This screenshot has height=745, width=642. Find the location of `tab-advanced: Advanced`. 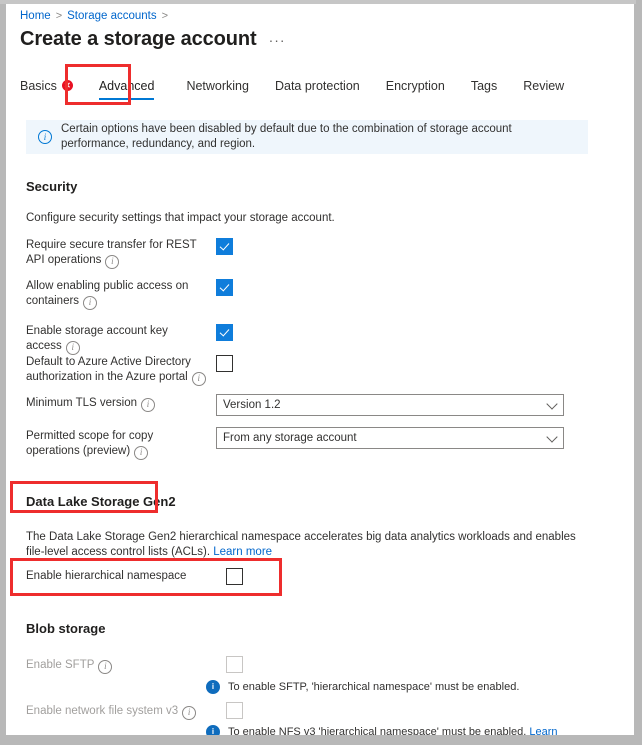

tab-advanced: Advanced is located at coordinates (126, 89).